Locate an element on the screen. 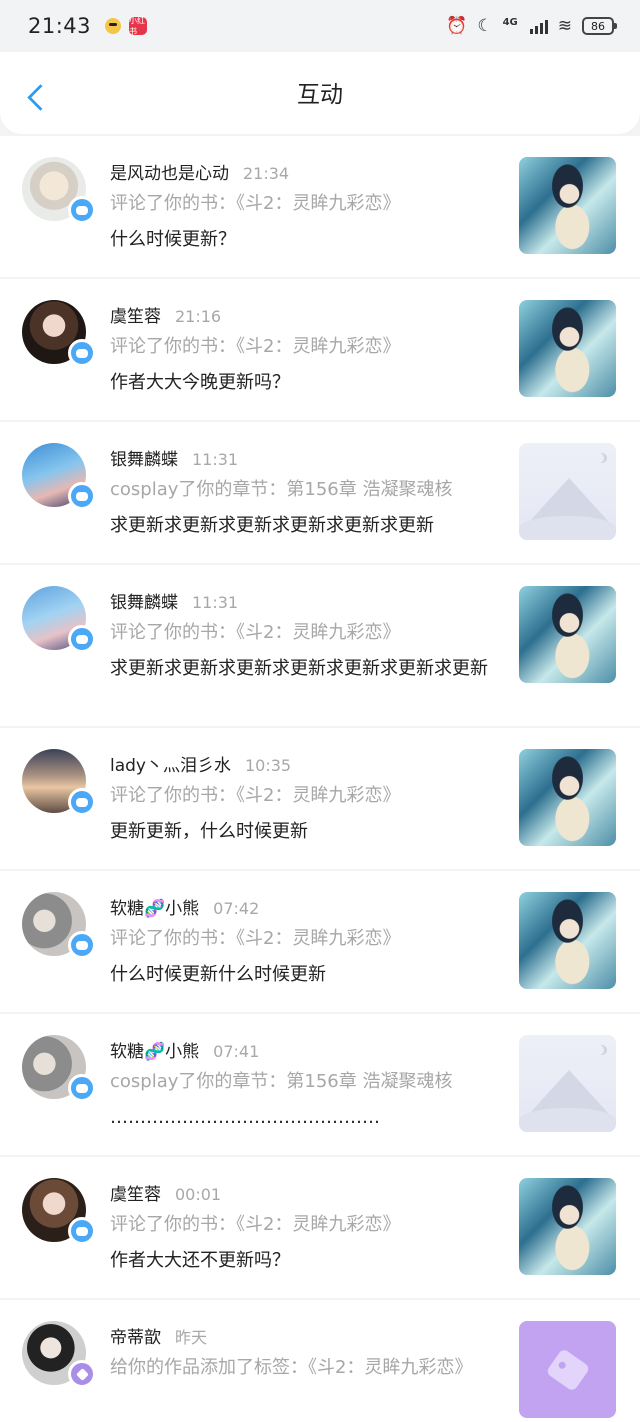 The width and height of the screenshot is (640, 1422). comment-text: 什么时候更新什么时候更新 is located at coordinates (218, 974).